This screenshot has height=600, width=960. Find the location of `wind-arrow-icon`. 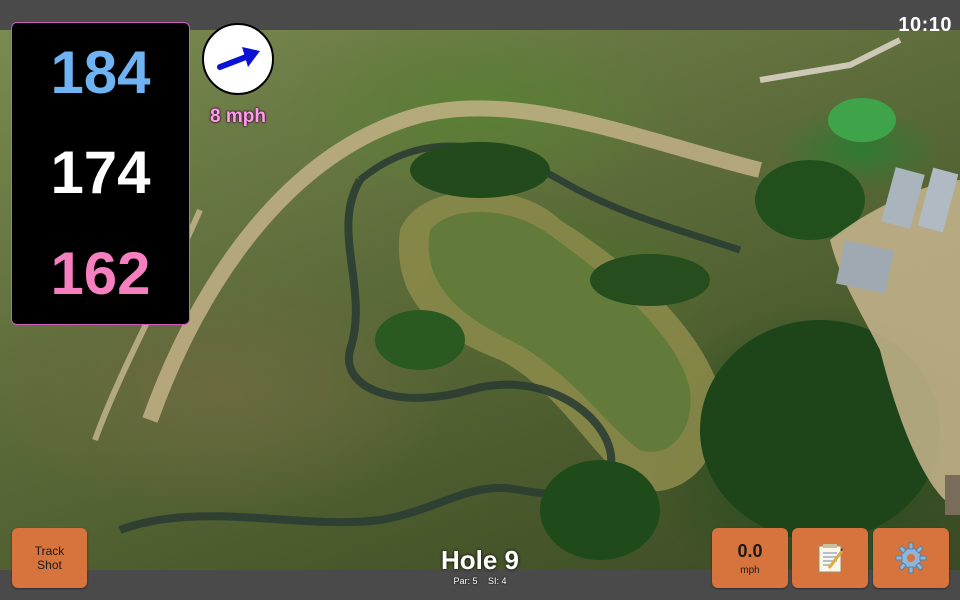

wind-arrow-icon is located at coordinates (238, 58).